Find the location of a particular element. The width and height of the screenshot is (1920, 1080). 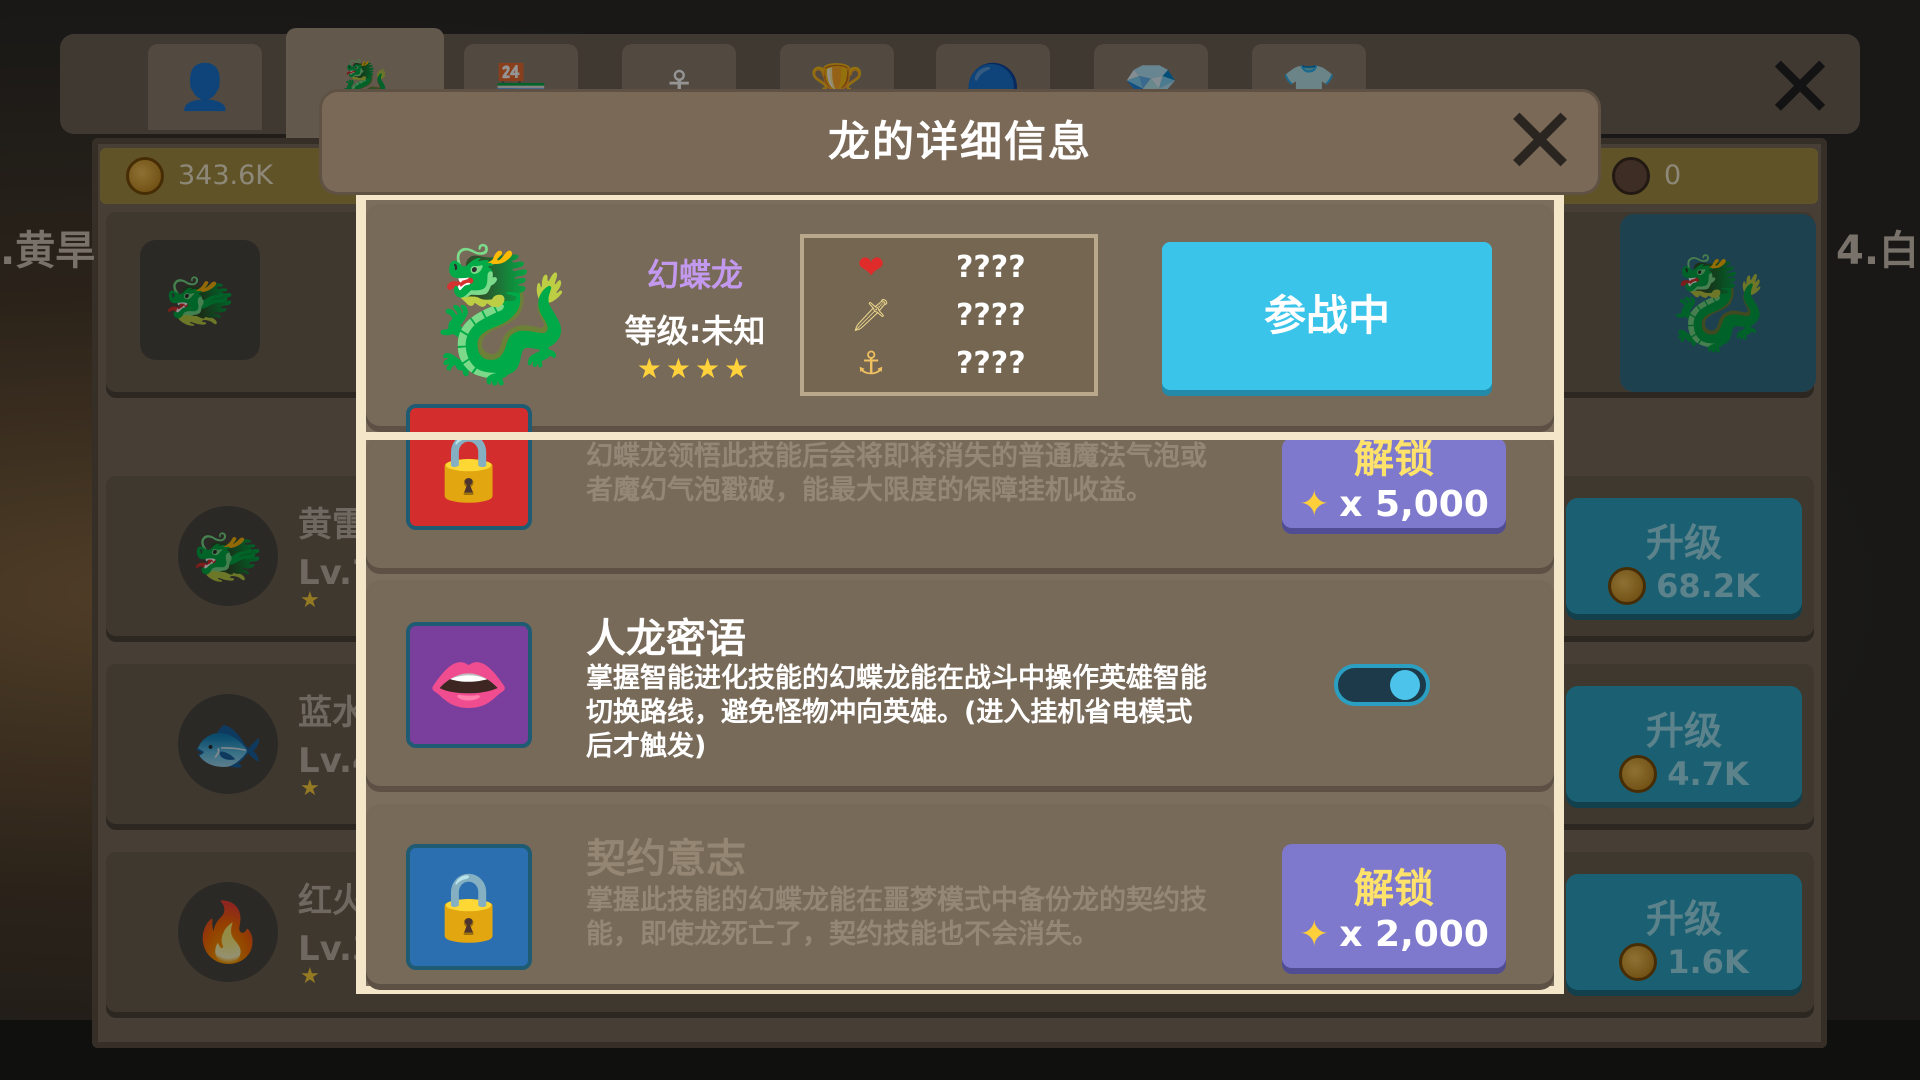

unlock-label: 解锁 is located at coordinates (1394, 889).